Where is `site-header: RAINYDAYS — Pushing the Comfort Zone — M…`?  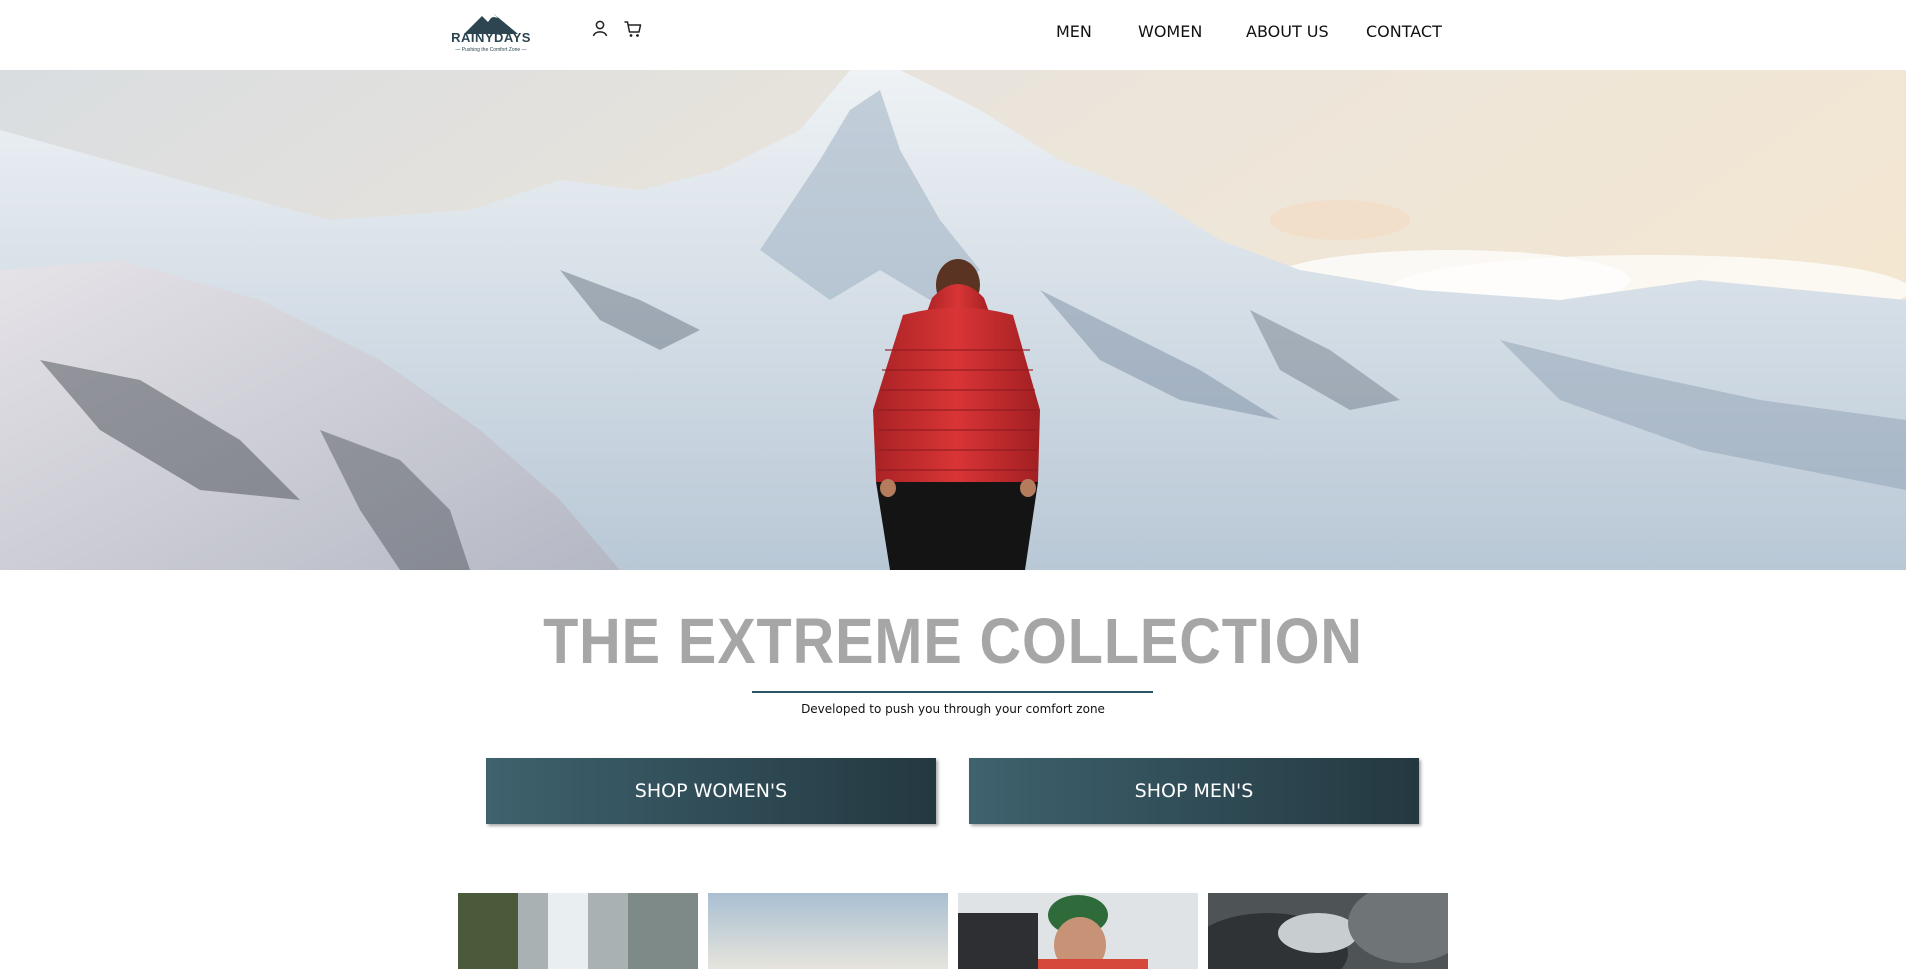
site-header: RAINYDAYS — Pushing the Comfort Zone — M… is located at coordinates (953, 35).